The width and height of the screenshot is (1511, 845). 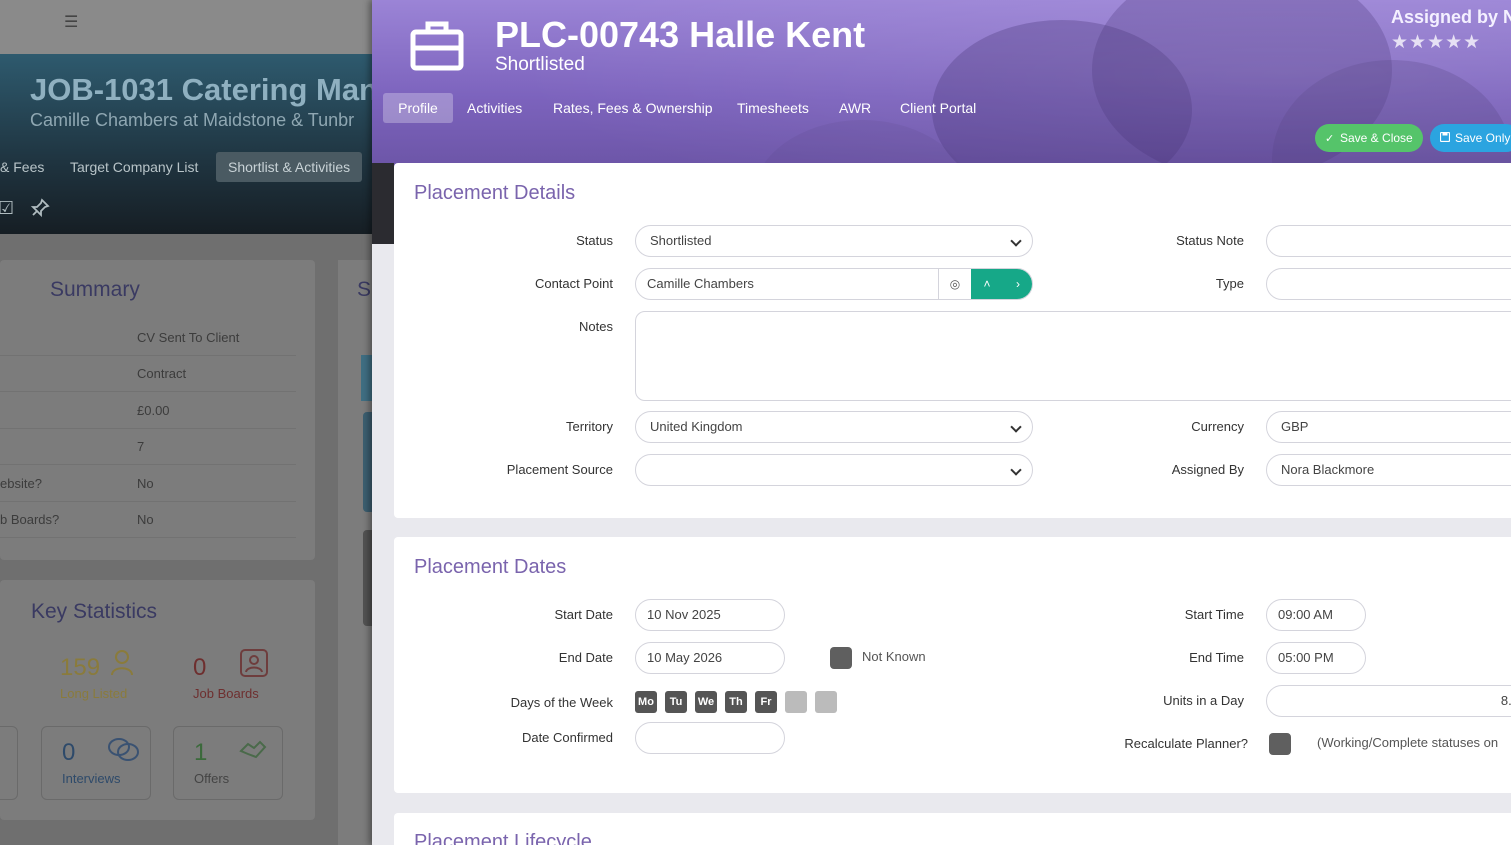 What do you see at coordinates (1210, 240) in the screenshot?
I see `status-note-label: Status Note` at bounding box center [1210, 240].